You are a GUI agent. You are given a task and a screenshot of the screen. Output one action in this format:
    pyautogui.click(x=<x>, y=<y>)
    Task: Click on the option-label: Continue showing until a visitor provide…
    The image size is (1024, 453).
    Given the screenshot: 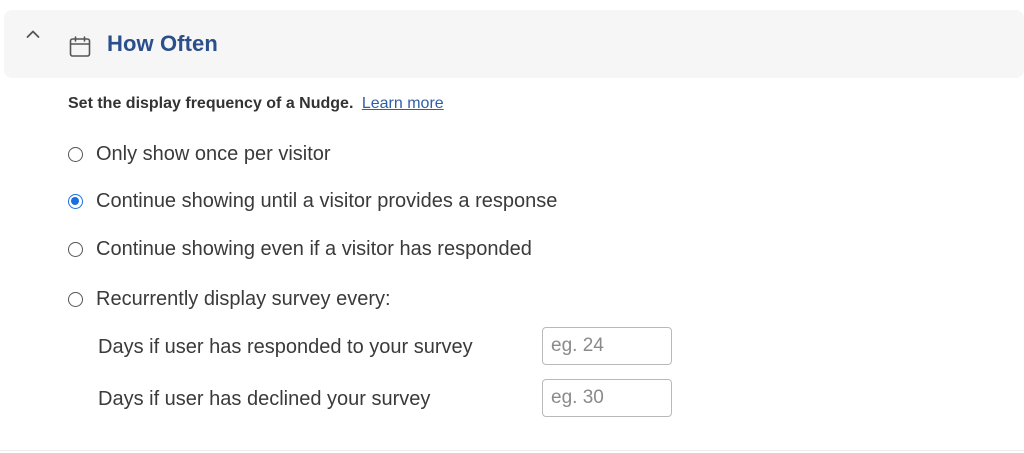 What is the action you would take?
    pyautogui.click(x=327, y=201)
    